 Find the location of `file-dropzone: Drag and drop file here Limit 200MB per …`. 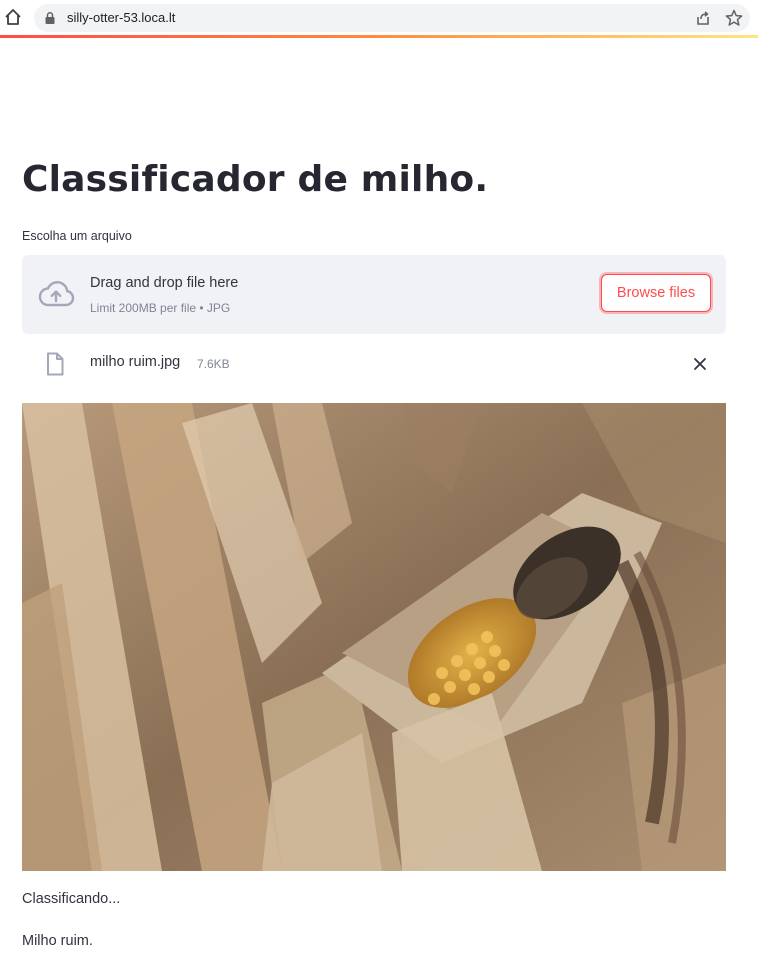

file-dropzone: Drag and drop file here Limit 200MB per … is located at coordinates (374, 294).